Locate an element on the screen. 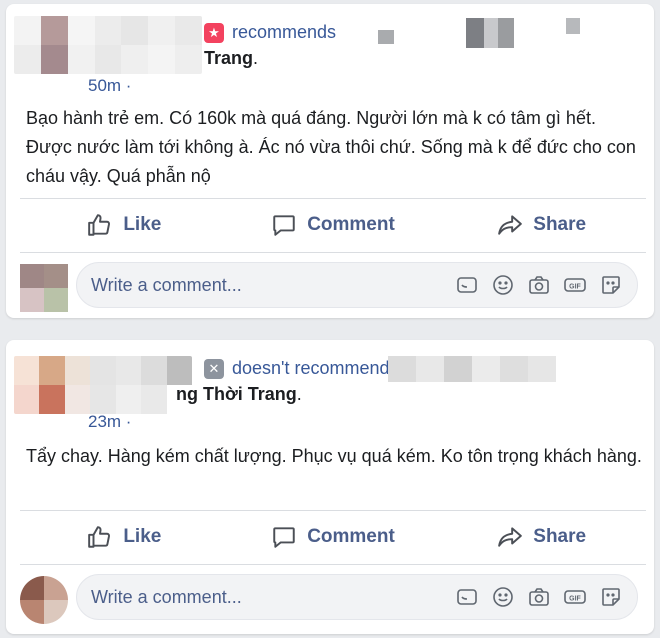  recommendation-label: doesn't recommend is located at coordinates (311, 368).